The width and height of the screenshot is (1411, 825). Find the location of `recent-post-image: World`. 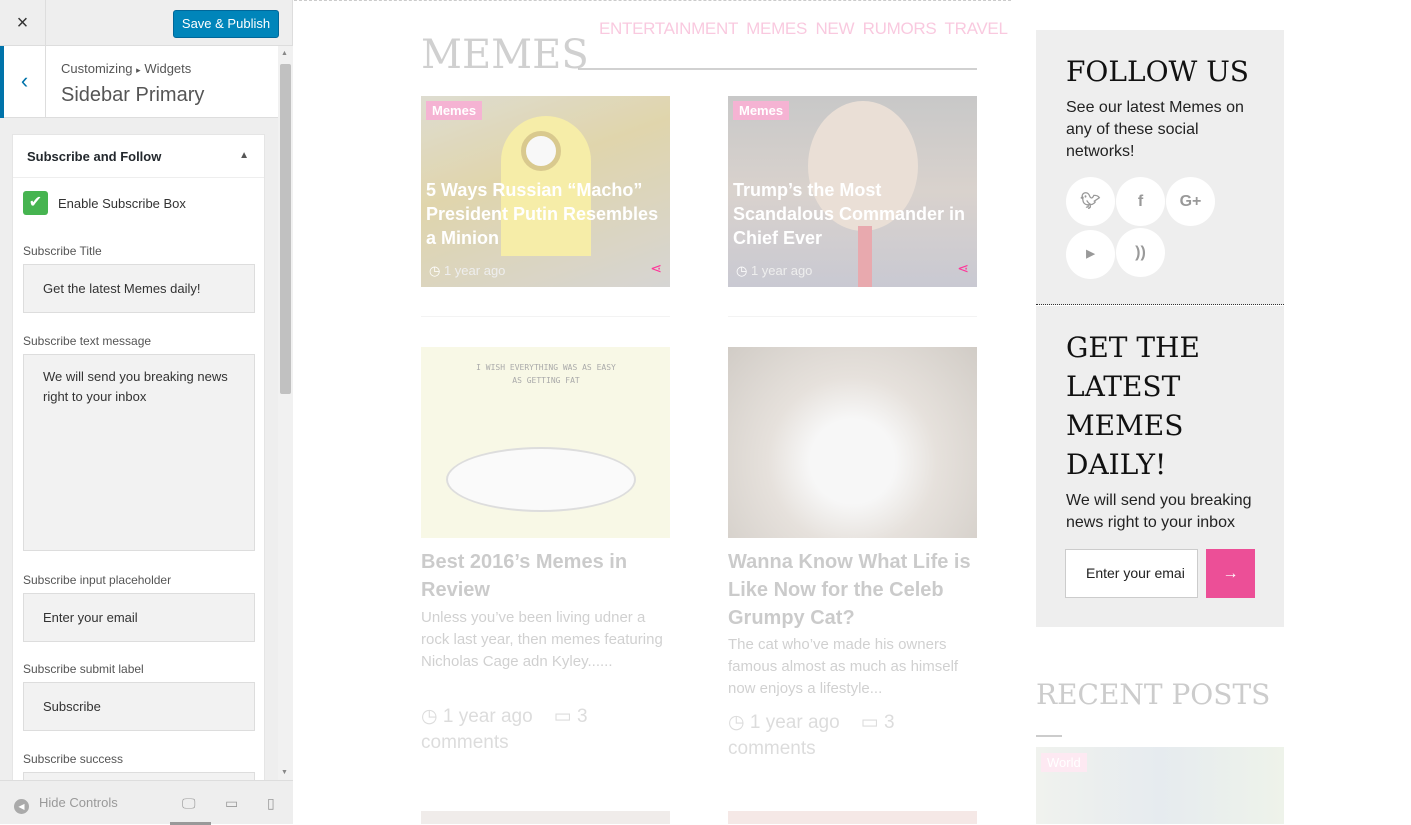

recent-post-image: World is located at coordinates (1160, 785).